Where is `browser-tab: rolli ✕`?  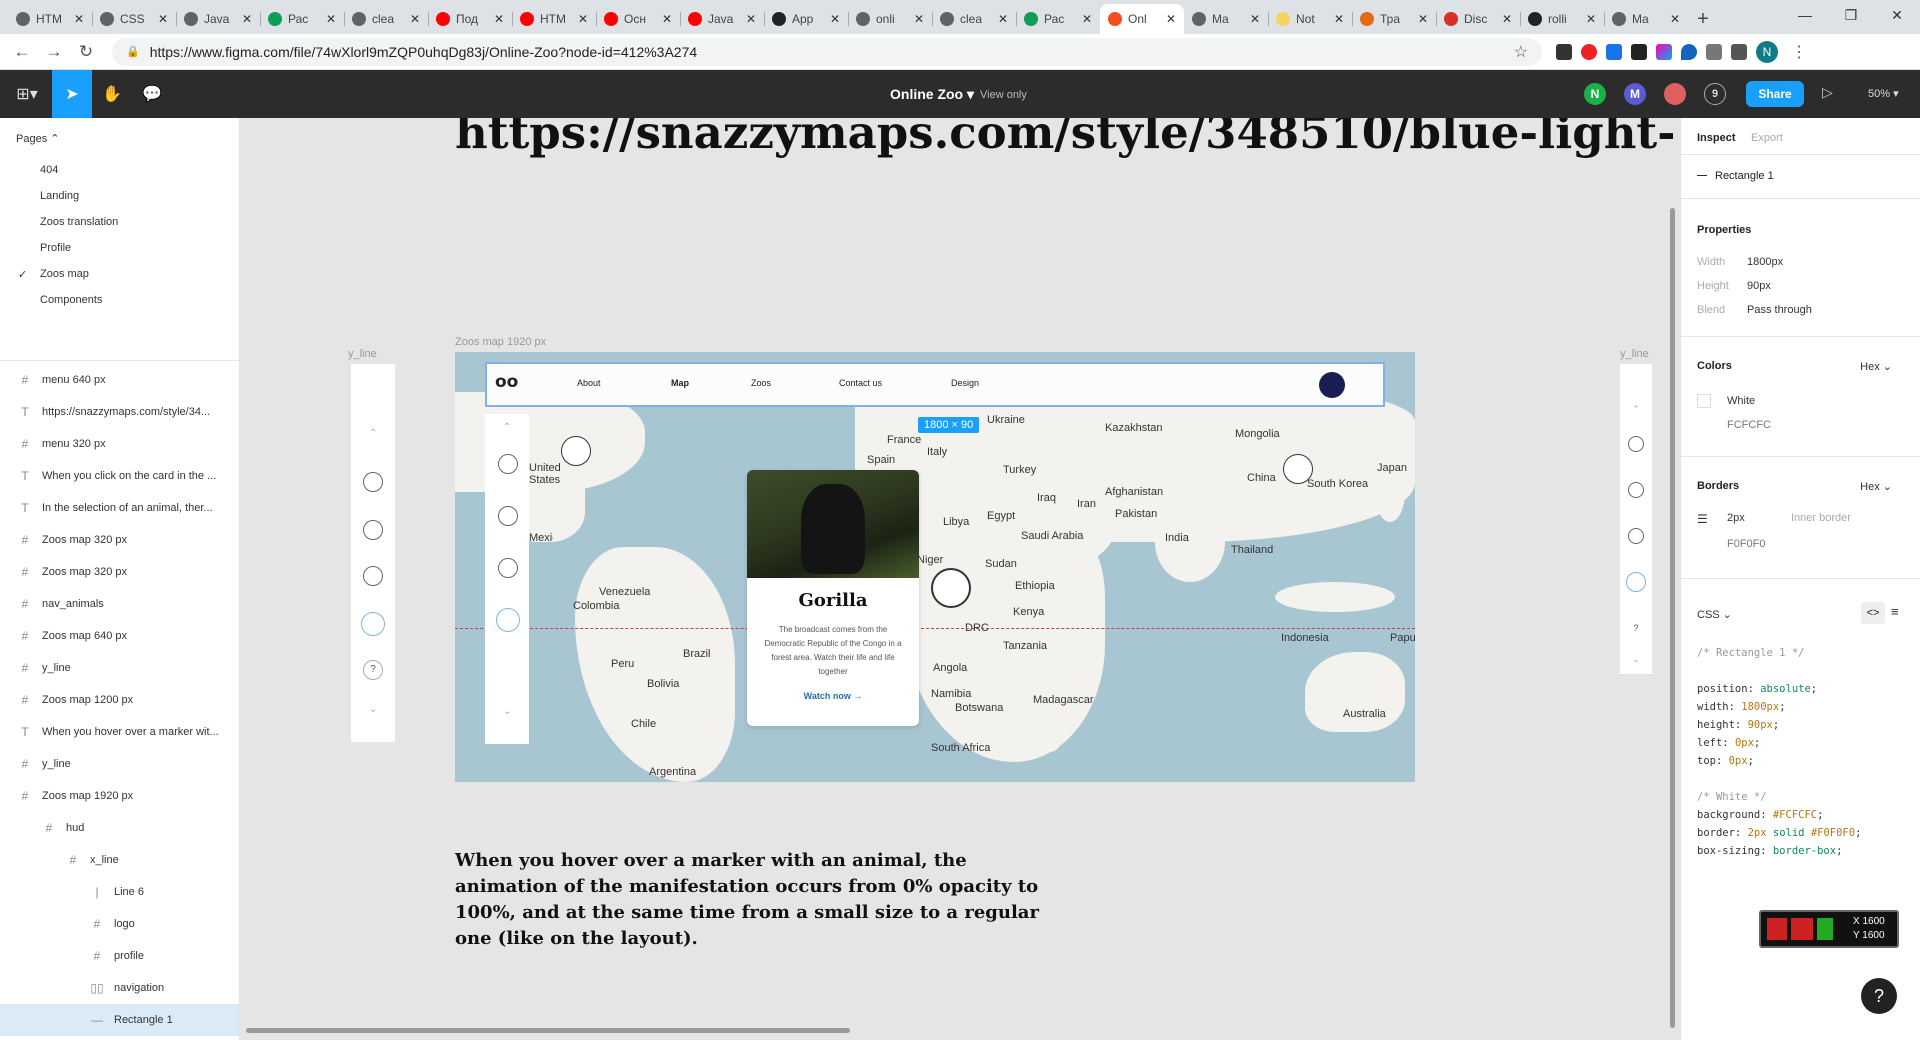
browser-tab: rolli ✕ is located at coordinates (1562, 19).